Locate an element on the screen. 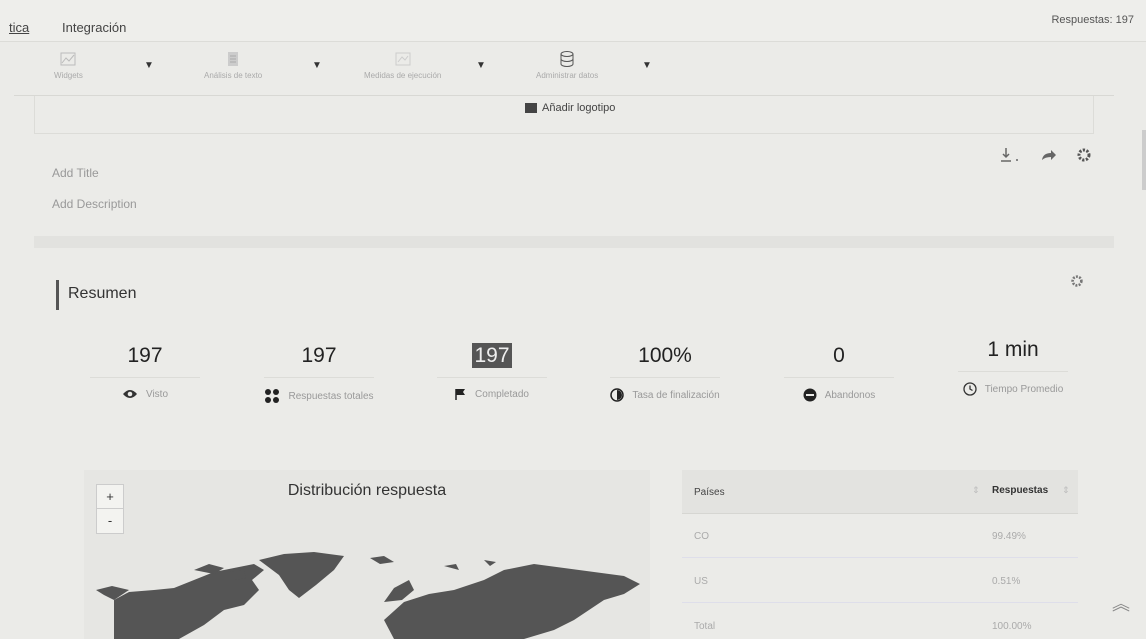  download-icon is located at coordinates (1011, 155).